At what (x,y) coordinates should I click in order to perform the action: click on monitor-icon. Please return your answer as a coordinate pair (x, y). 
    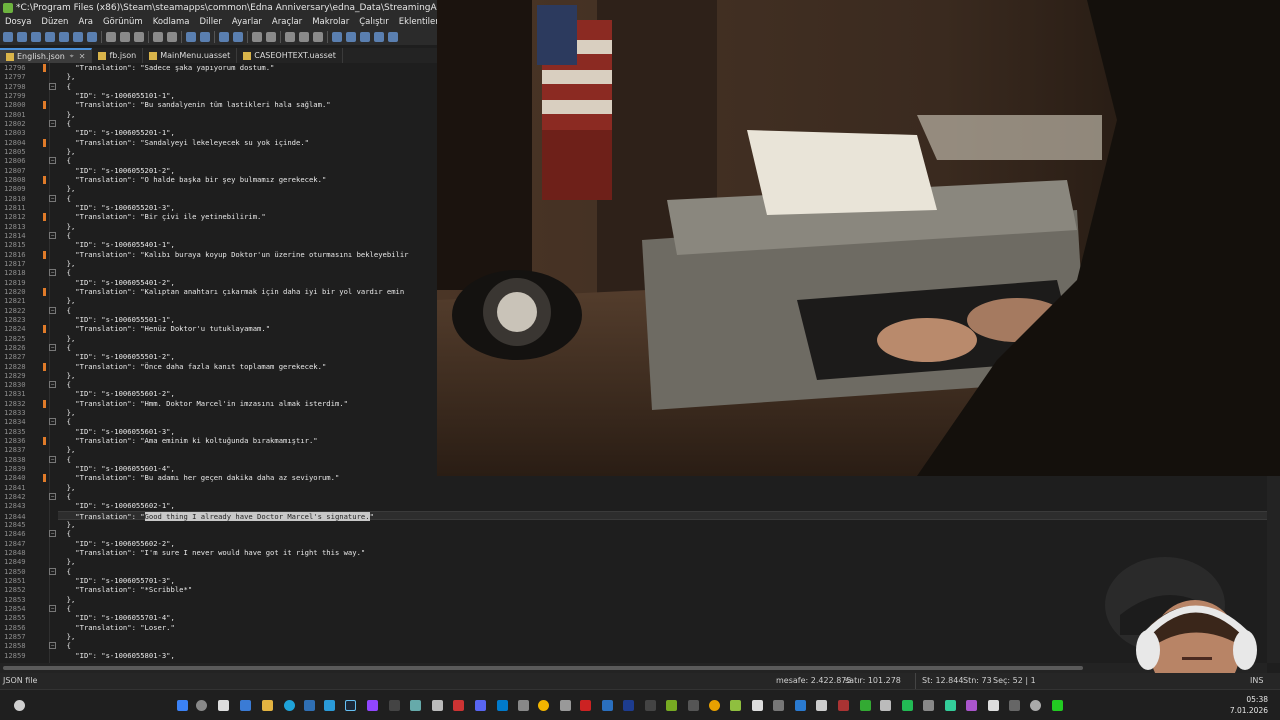
    Looking at the image, I should click on (393, 37).